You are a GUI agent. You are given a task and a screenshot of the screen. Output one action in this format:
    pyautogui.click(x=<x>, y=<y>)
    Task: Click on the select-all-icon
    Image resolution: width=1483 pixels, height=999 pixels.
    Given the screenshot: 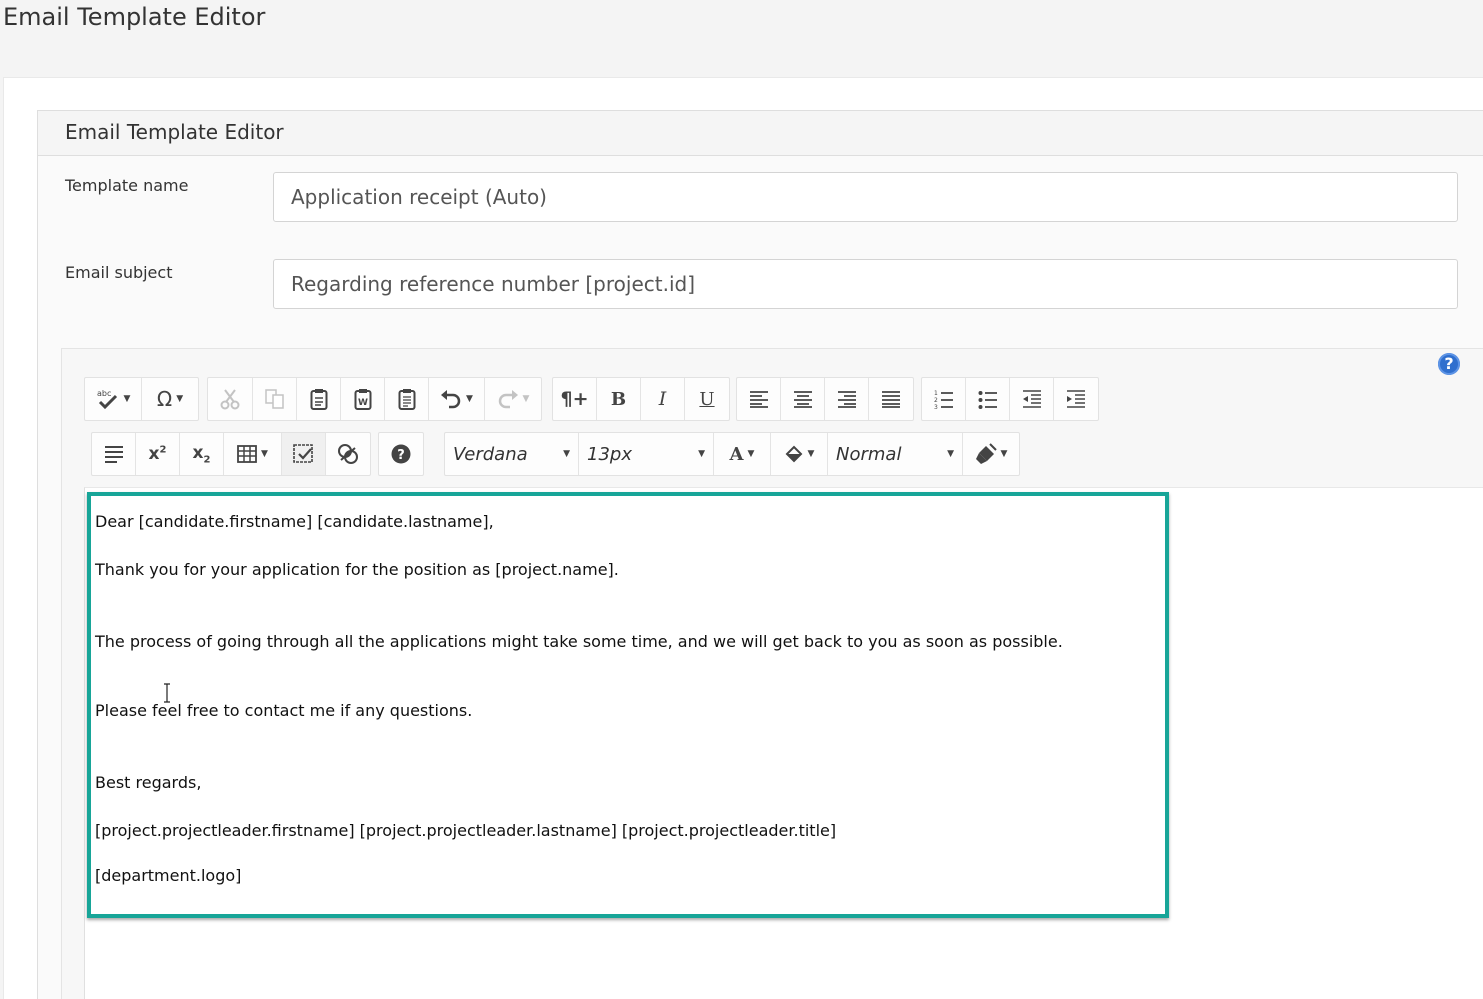 What is the action you would take?
    pyautogui.click(x=302, y=453)
    